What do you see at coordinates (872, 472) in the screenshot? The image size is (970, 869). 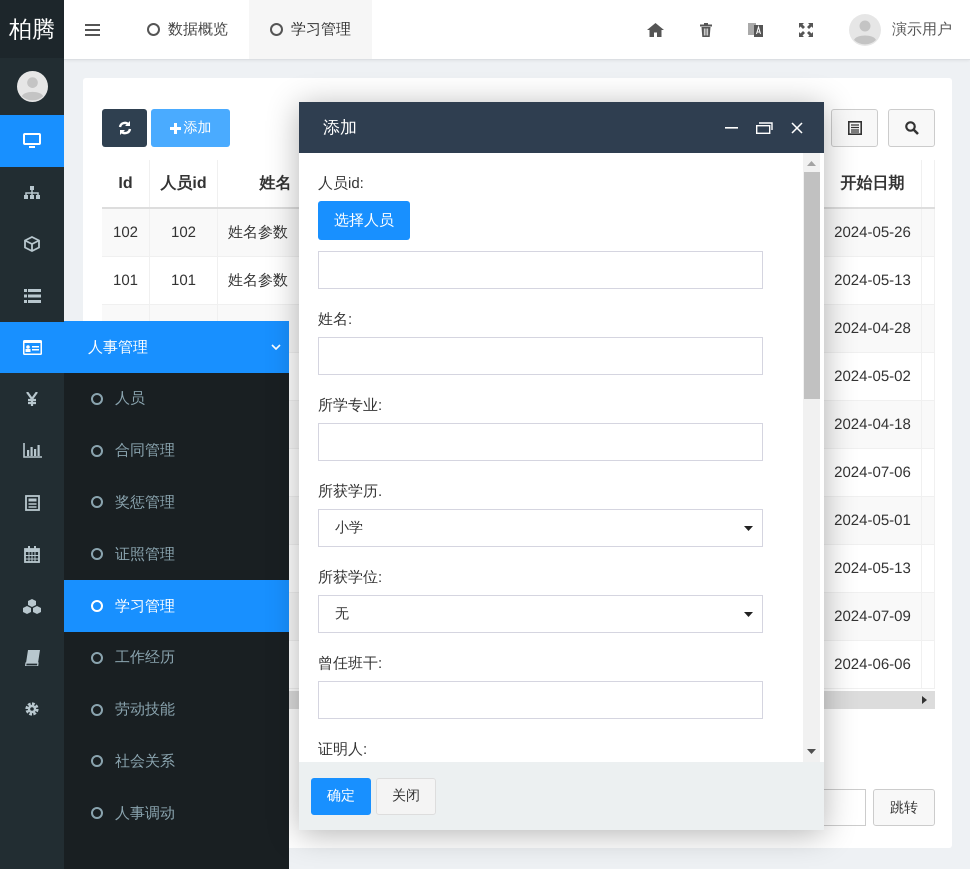 I see `table-cell: 2024-07-06` at bounding box center [872, 472].